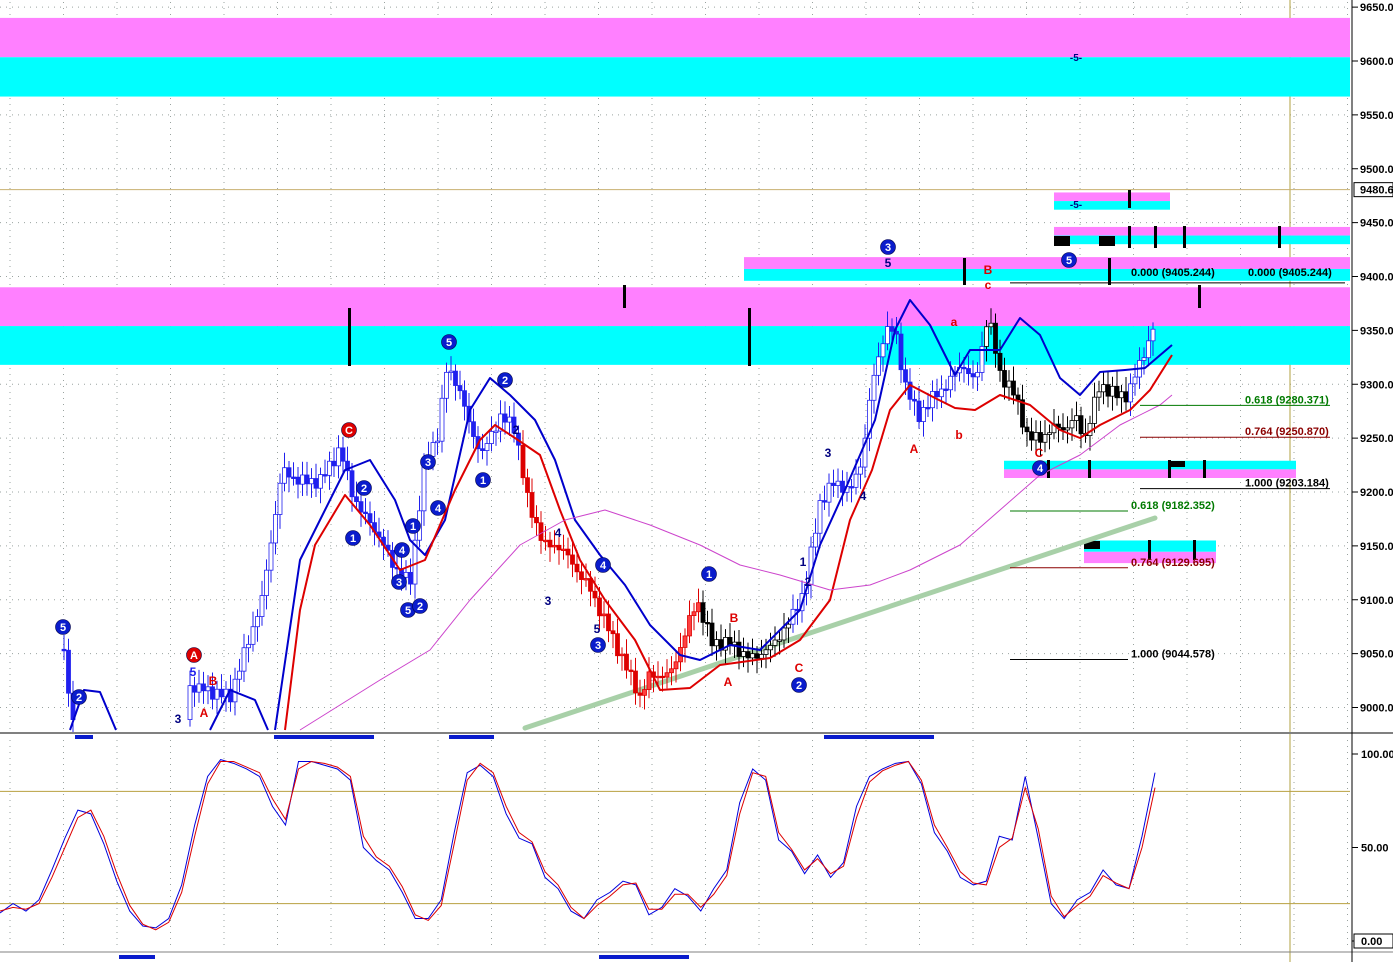  What do you see at coordinates (879, 737) in the screenshot?
I see `time-cycle-bar` at bounding box center [879, 737].